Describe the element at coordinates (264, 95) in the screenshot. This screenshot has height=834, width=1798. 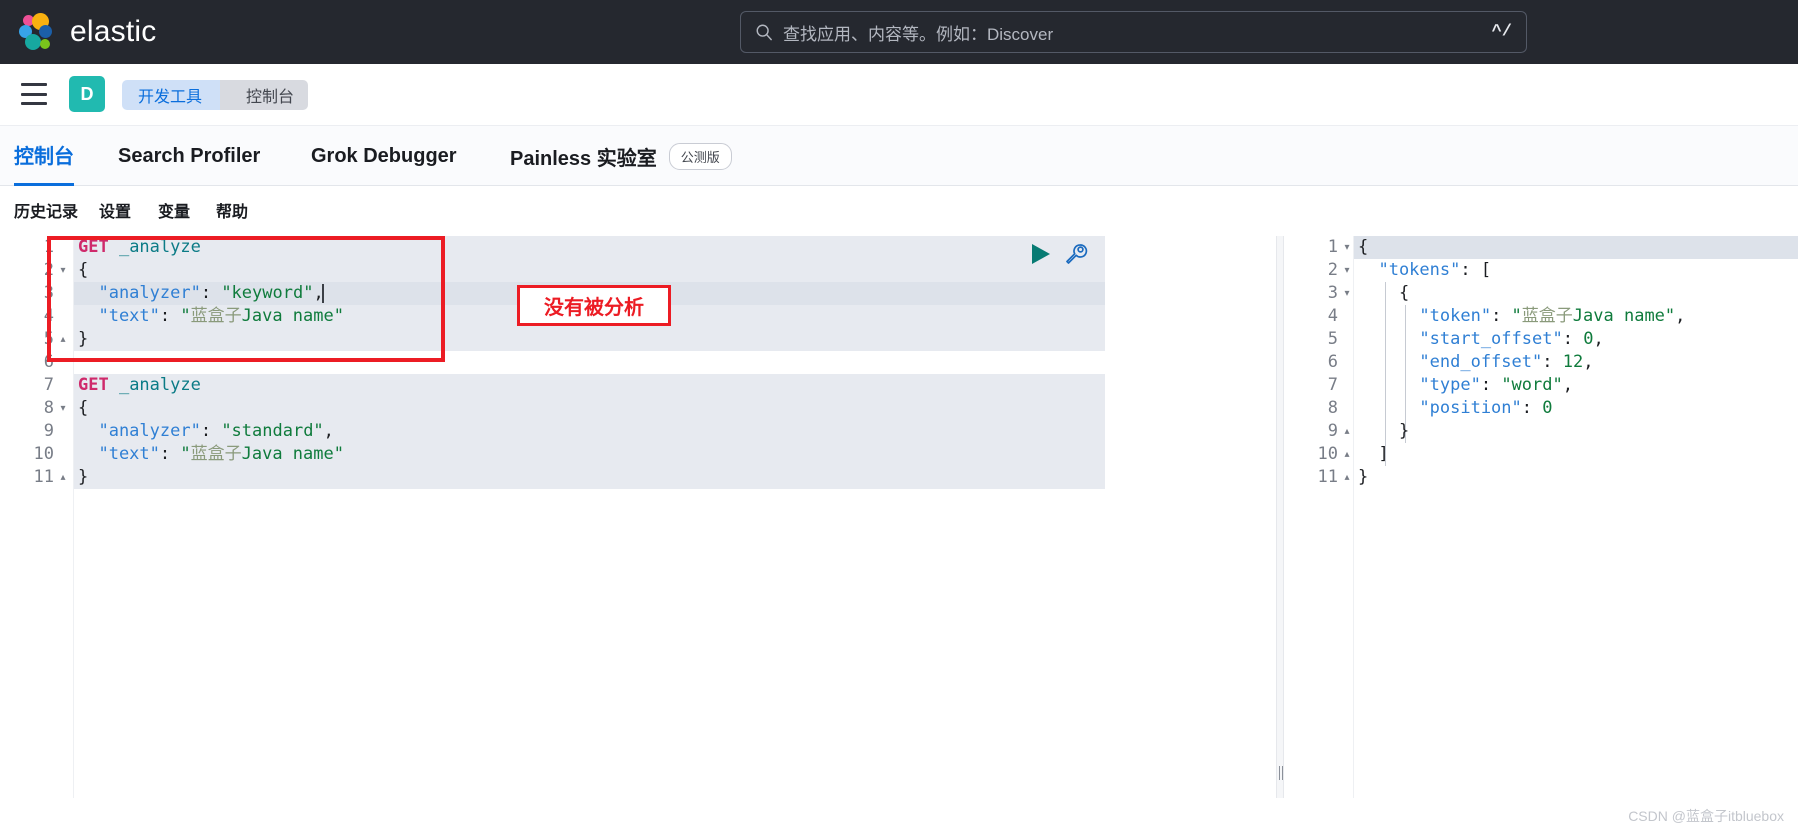
I see `breadcrumb-item-console: 控制台` at that location.